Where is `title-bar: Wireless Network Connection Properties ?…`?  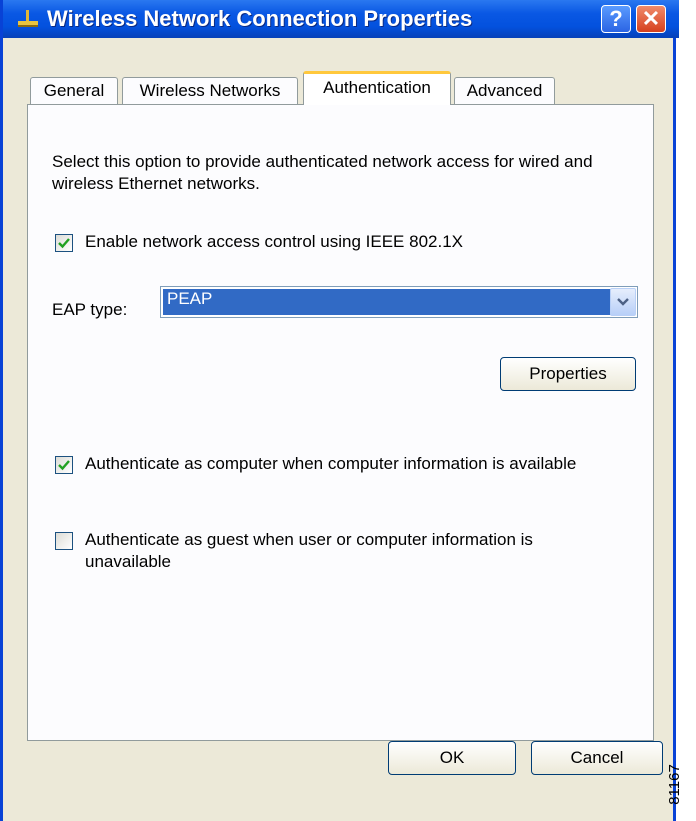
title-bar: Wireless Network Connection Properties ?… is located at coordinates (341, 19).